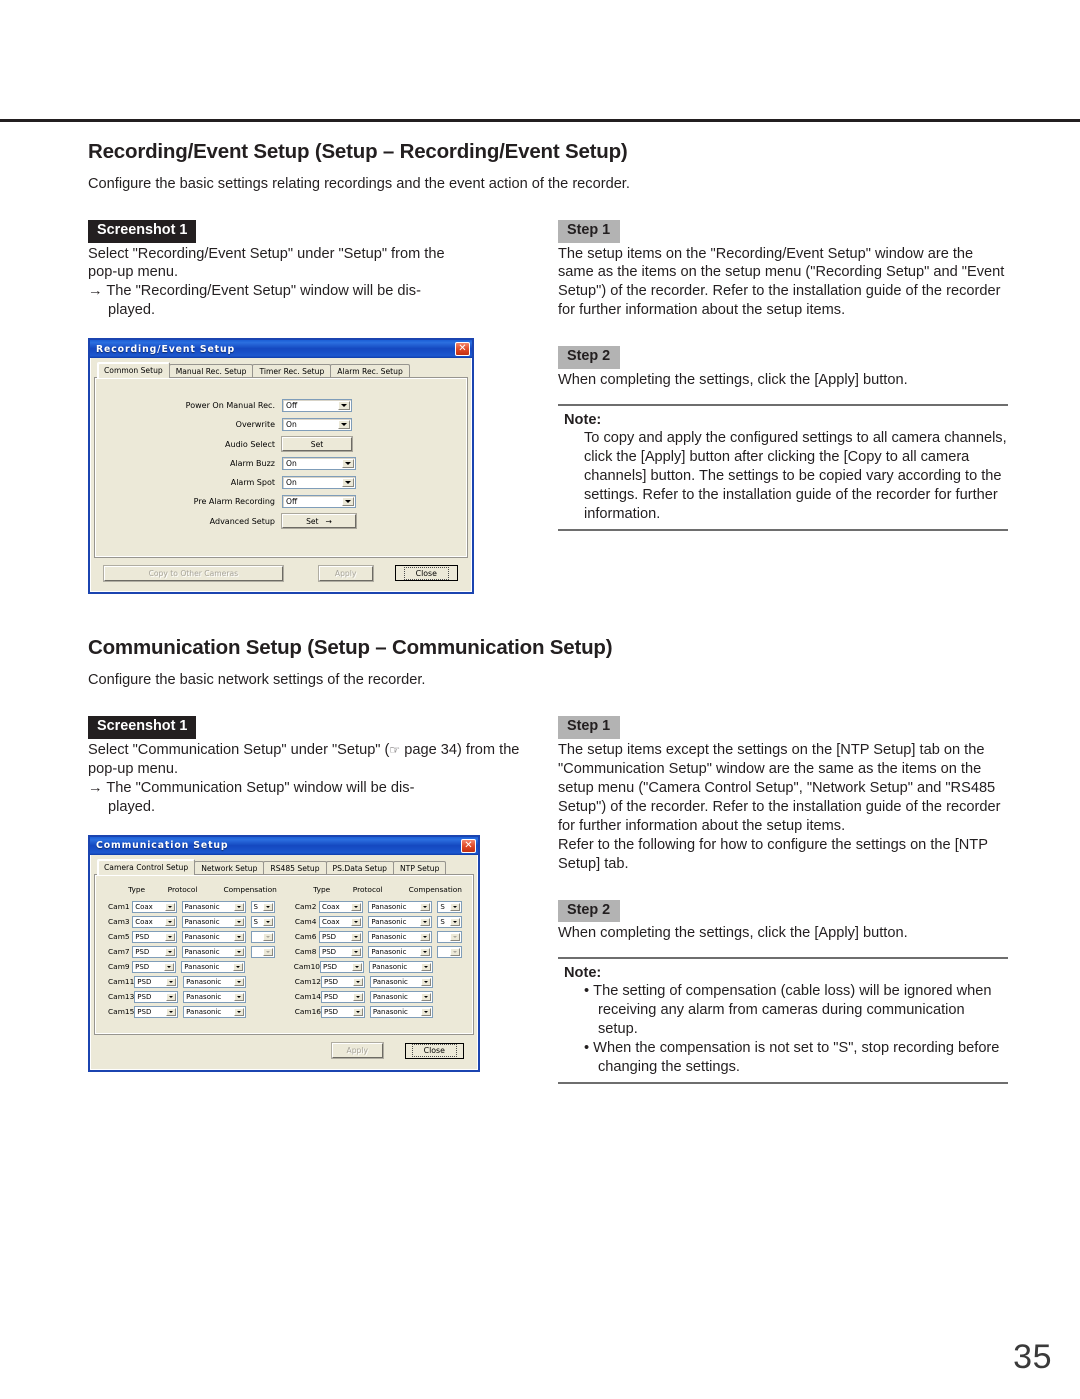 The width and height of the screenshot is (1080, 1399). Describe the element at coordinates (319, 502) in the screenshot. I see `pre-alarm-recording-select: Off` at that location.